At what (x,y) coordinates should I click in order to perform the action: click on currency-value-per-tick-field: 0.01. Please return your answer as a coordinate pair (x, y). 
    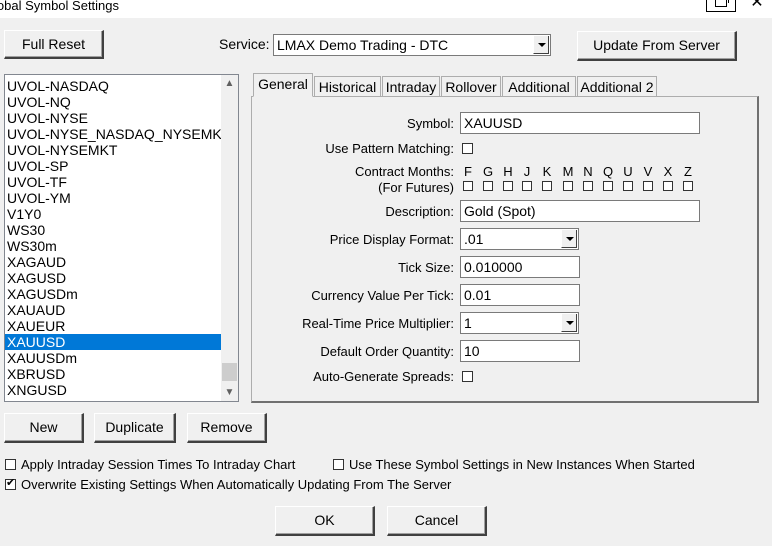
    Looking at the image, I should click on (520, 295).